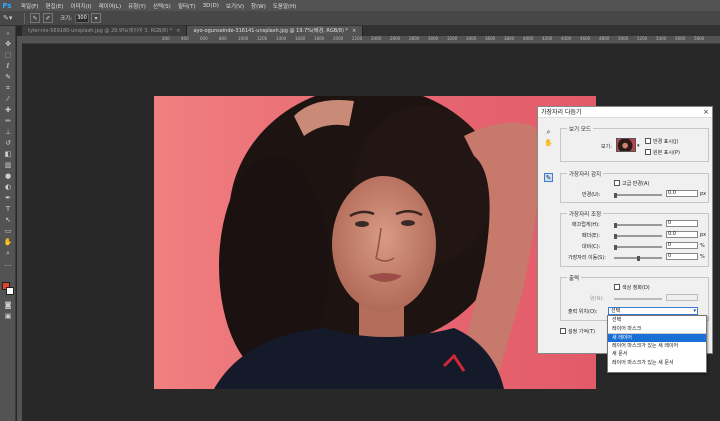 This screenshot has height=421, width=720. What do you see at coordinates (636, 288) in the screenshot?
I see `decontaminate-label: 색상 정화(D)` at bounding box center [636, 288].